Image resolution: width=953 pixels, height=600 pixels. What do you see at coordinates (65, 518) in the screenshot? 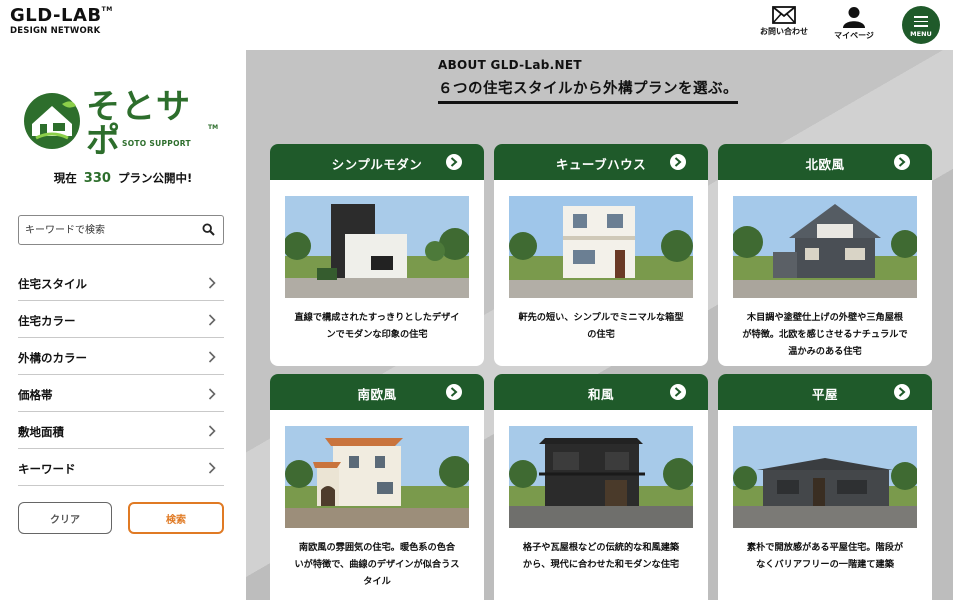
I see `clear-button: クリア` at bounding box center [65, 518].